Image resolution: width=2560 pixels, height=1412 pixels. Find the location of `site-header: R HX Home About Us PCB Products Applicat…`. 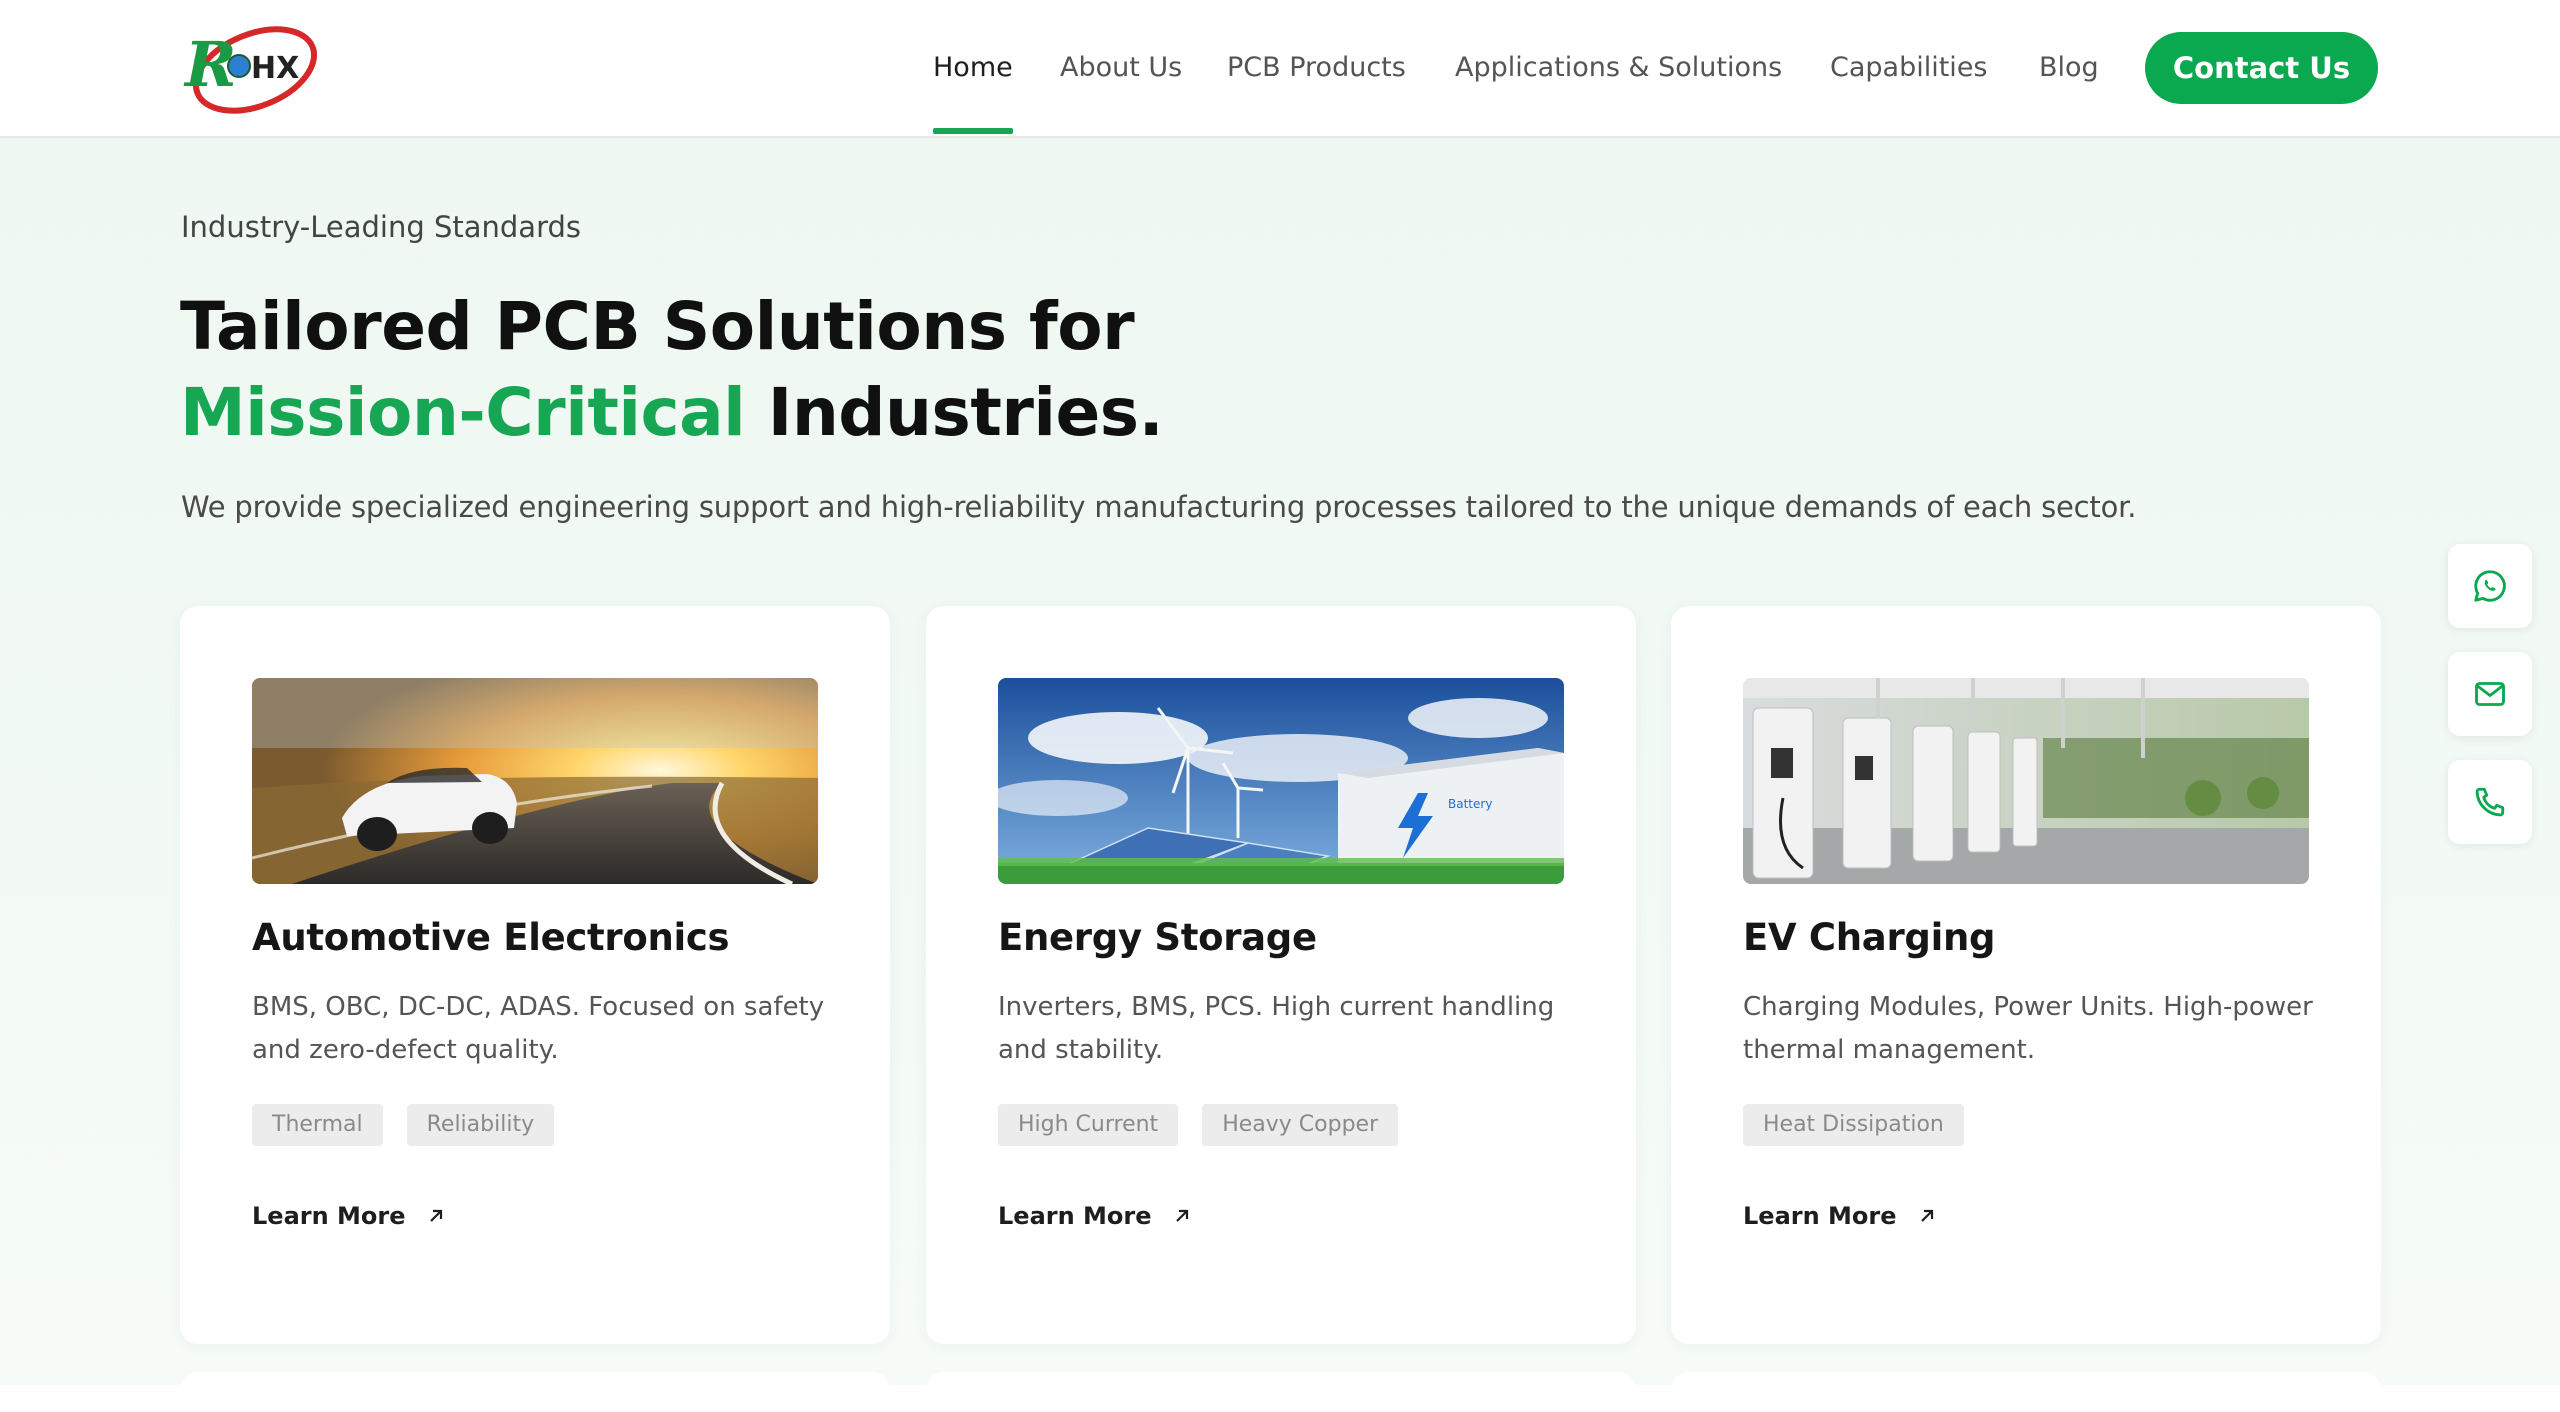

site-header: R HX Home About Us PCB Products Applicat… is located at coordinates (1280, 69).